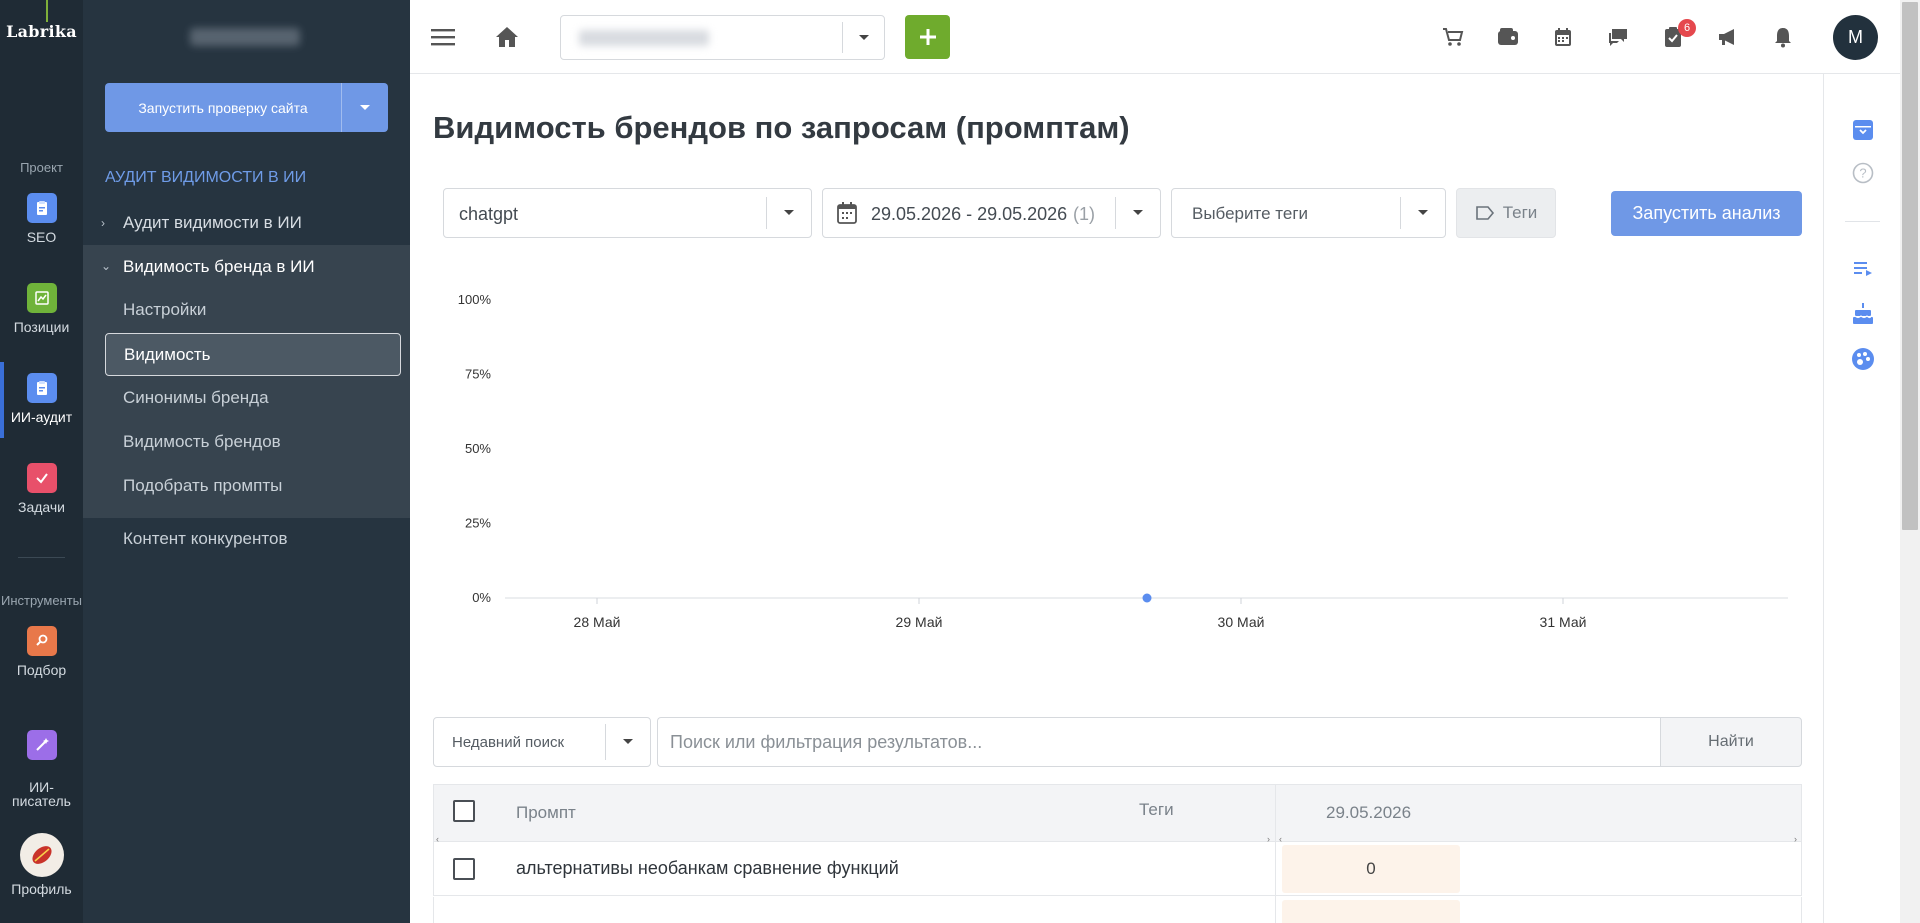 The image size is (1920, 923). Describe the element at coordinates (206, 177) in the screenshot. I see `sidebar-group-title: АУДИТ ВИДИМОСТИ В ИИ` at that location.